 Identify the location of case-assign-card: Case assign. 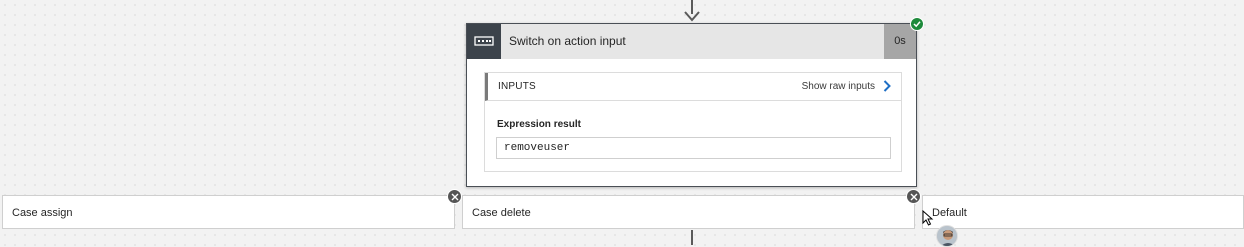
(228, 212).